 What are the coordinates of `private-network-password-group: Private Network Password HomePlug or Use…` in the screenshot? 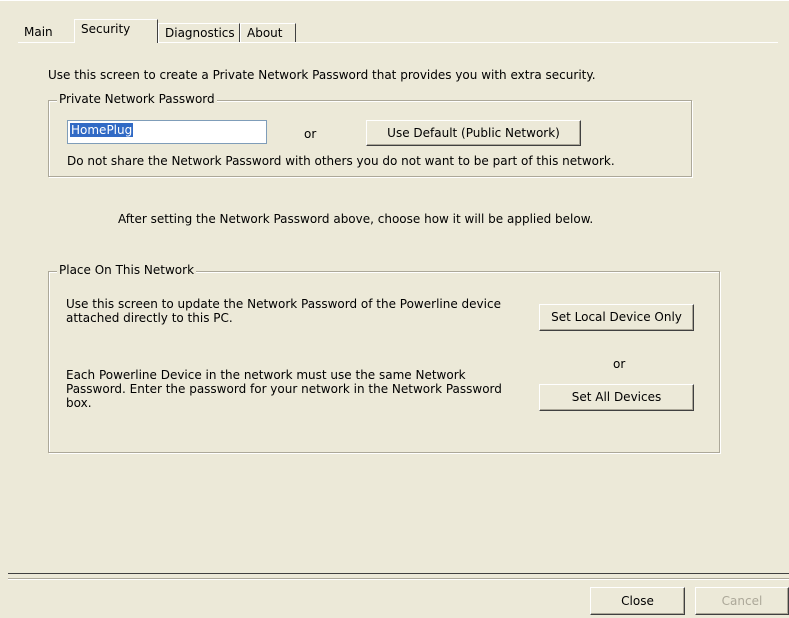 It's located at (370, 134).